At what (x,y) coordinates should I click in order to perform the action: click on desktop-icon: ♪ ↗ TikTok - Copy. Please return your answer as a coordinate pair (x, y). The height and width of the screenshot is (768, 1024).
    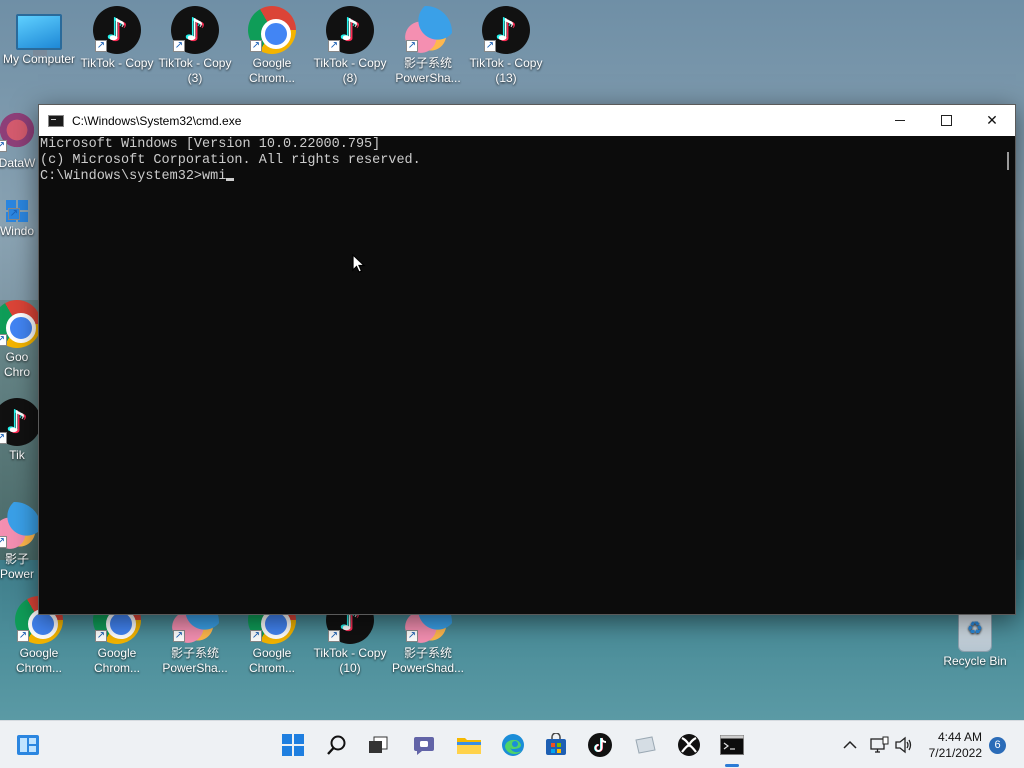
    Looking at the image, I should click on (117, 38).